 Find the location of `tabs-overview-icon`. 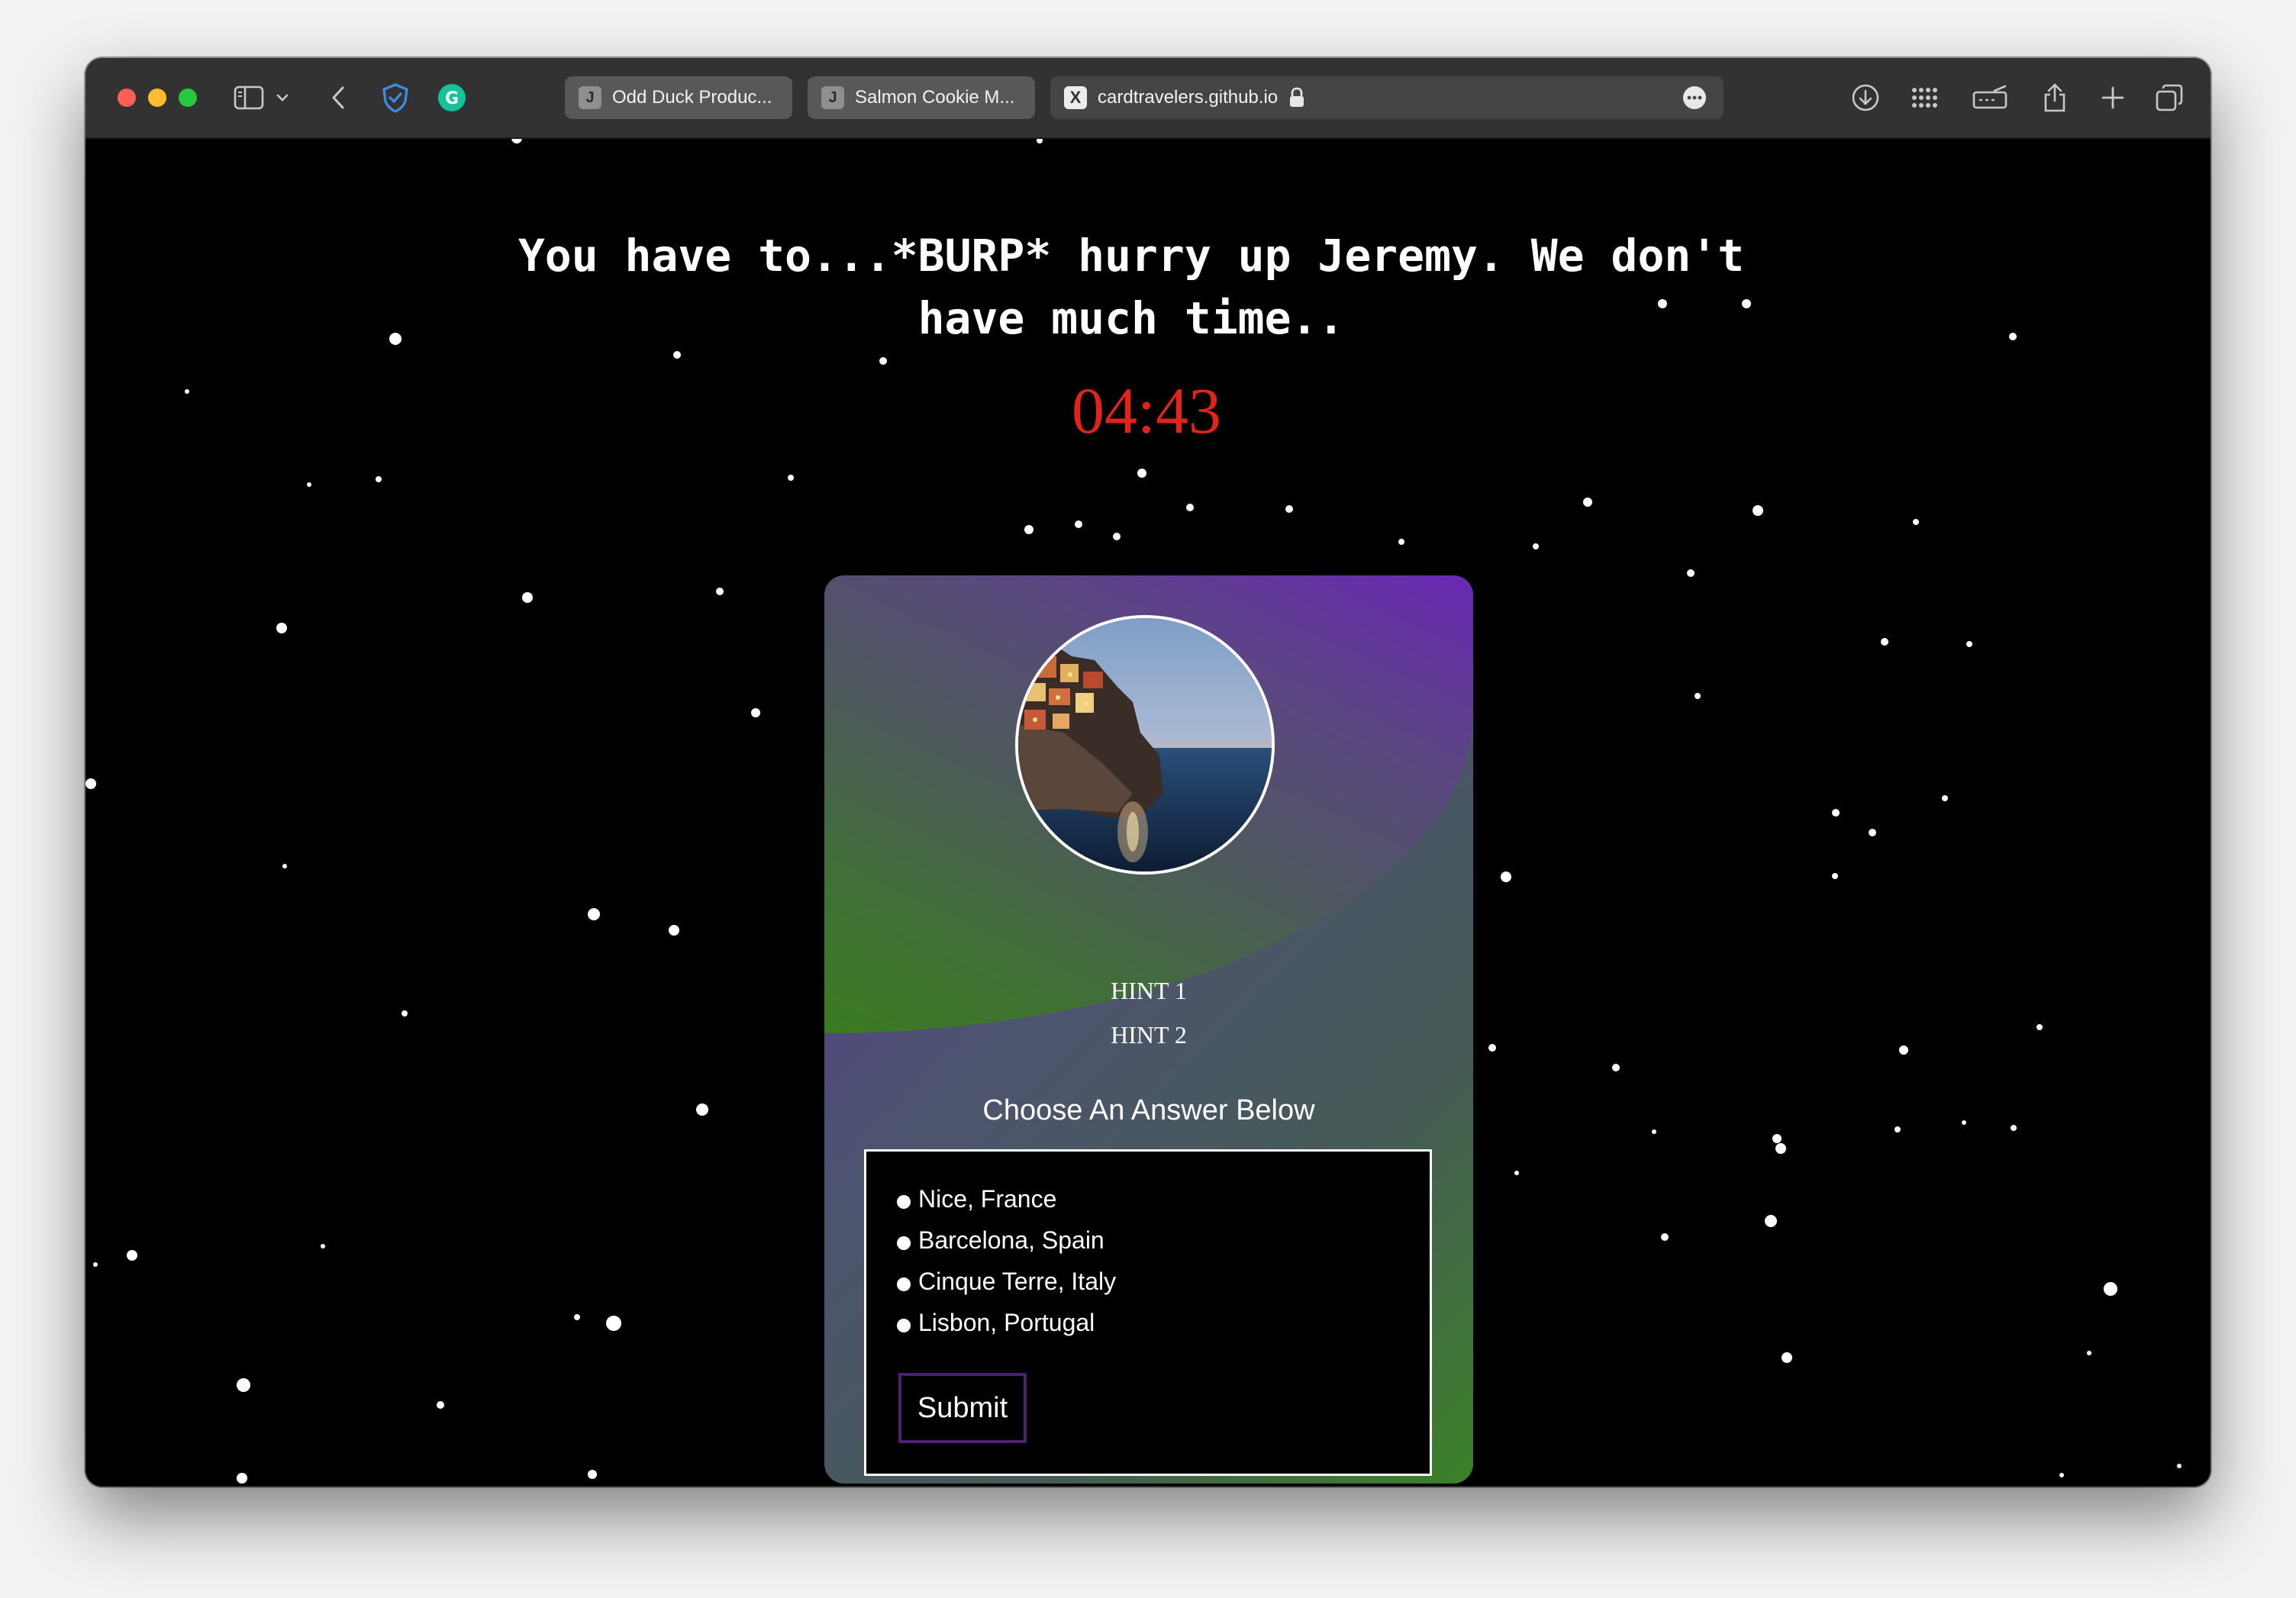

tabs-overview-icon is located at coordinates (2169, 97).